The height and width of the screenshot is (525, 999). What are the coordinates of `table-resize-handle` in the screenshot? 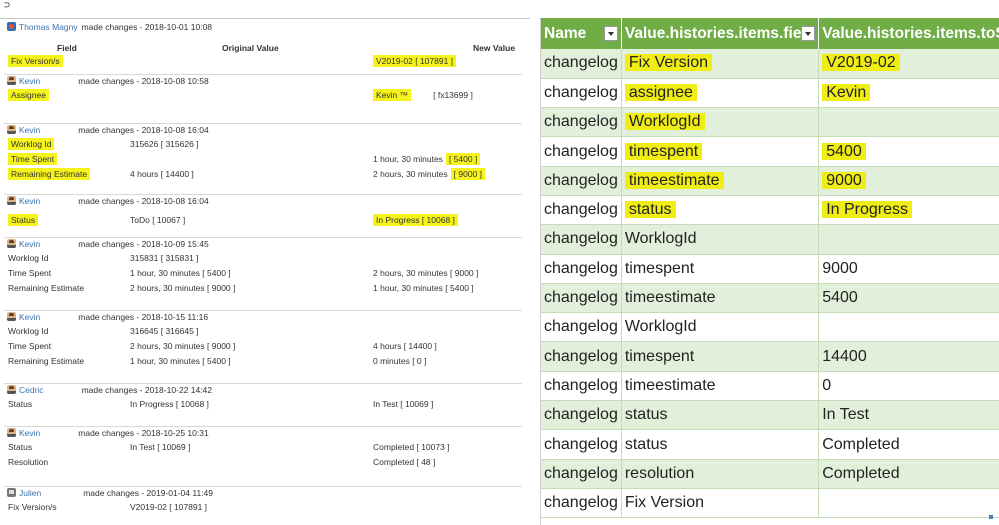 It's located at (991, 517).